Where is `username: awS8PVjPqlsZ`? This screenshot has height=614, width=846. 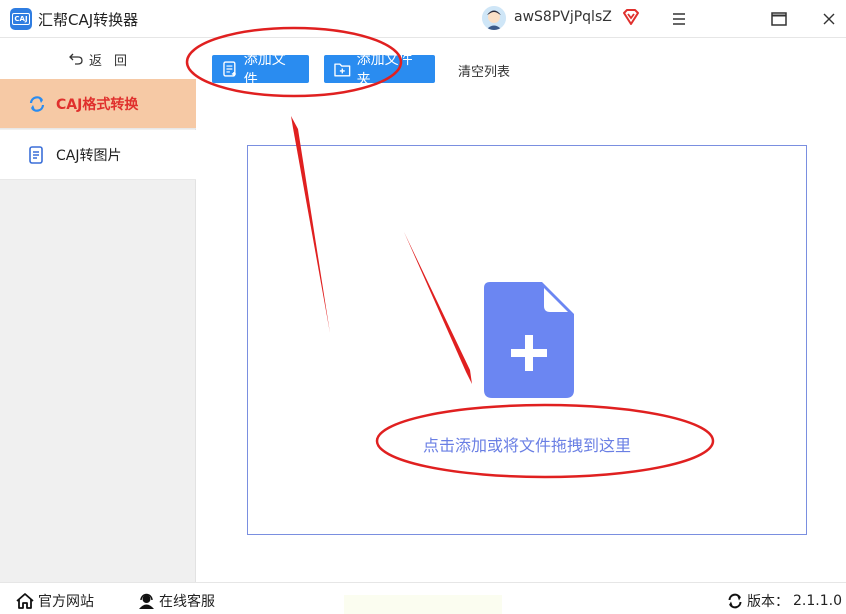 username: awS8PVjPqlsZ is located at coordinates (563, 17).